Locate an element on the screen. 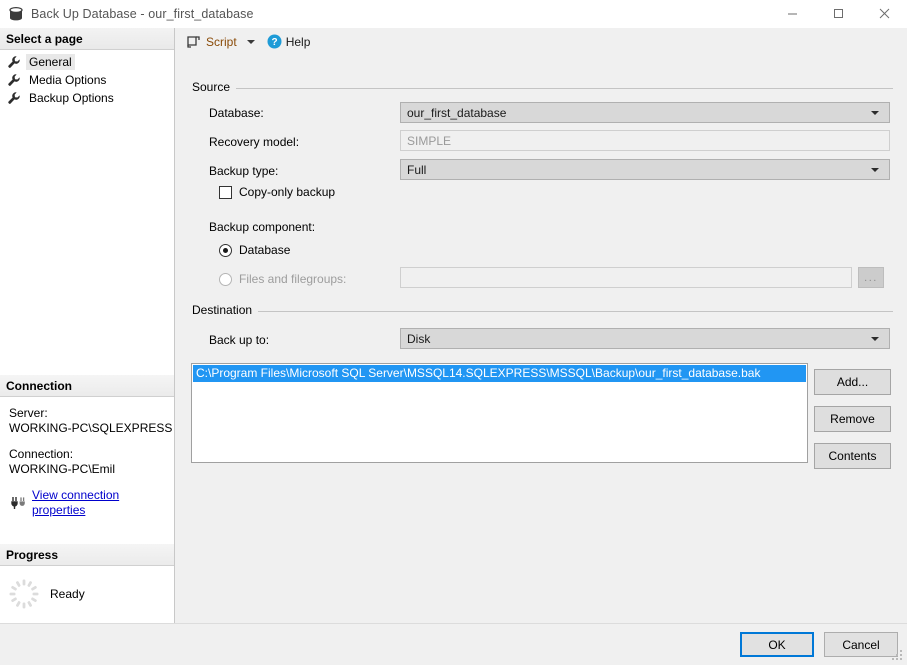  script-button: Script is located at coordinates (211, 42).